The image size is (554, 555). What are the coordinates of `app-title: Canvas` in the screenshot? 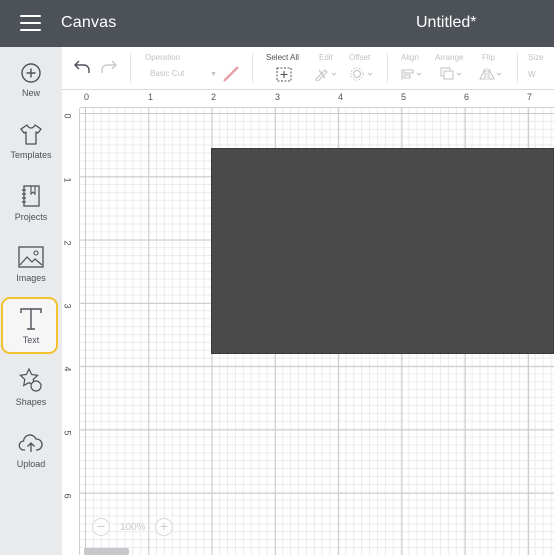 It's located at (89, 22).